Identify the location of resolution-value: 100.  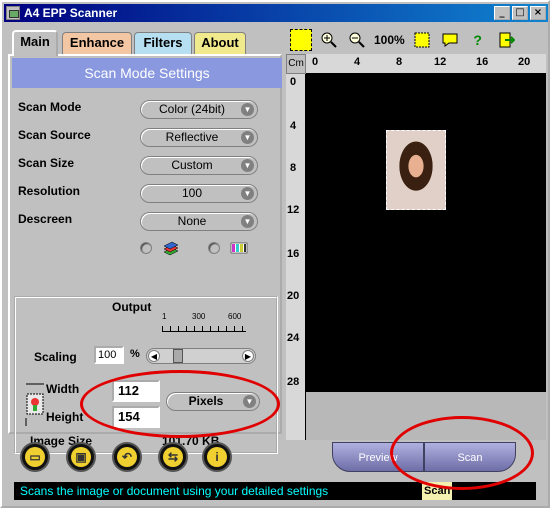
(192, 193).